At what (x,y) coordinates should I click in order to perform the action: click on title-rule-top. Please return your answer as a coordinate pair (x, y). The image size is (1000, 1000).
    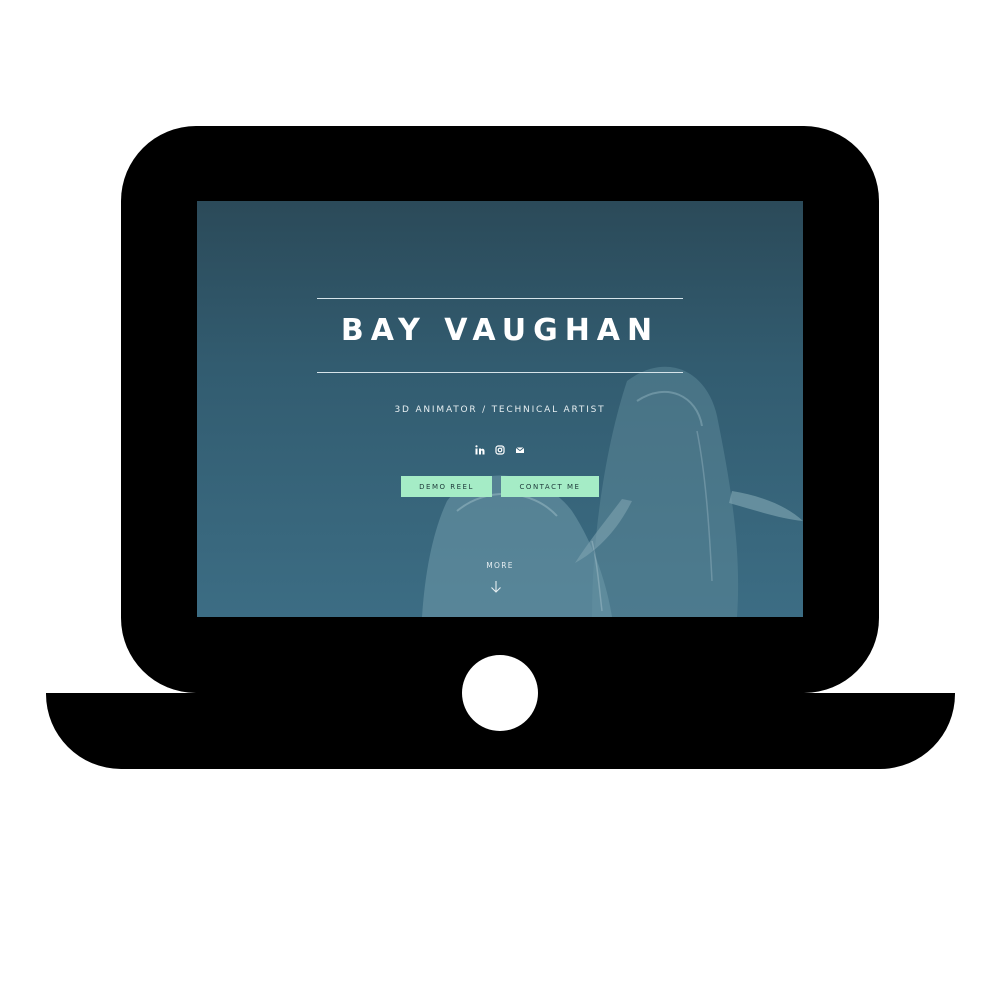
    Looking at the image, I should click on (500, 298).